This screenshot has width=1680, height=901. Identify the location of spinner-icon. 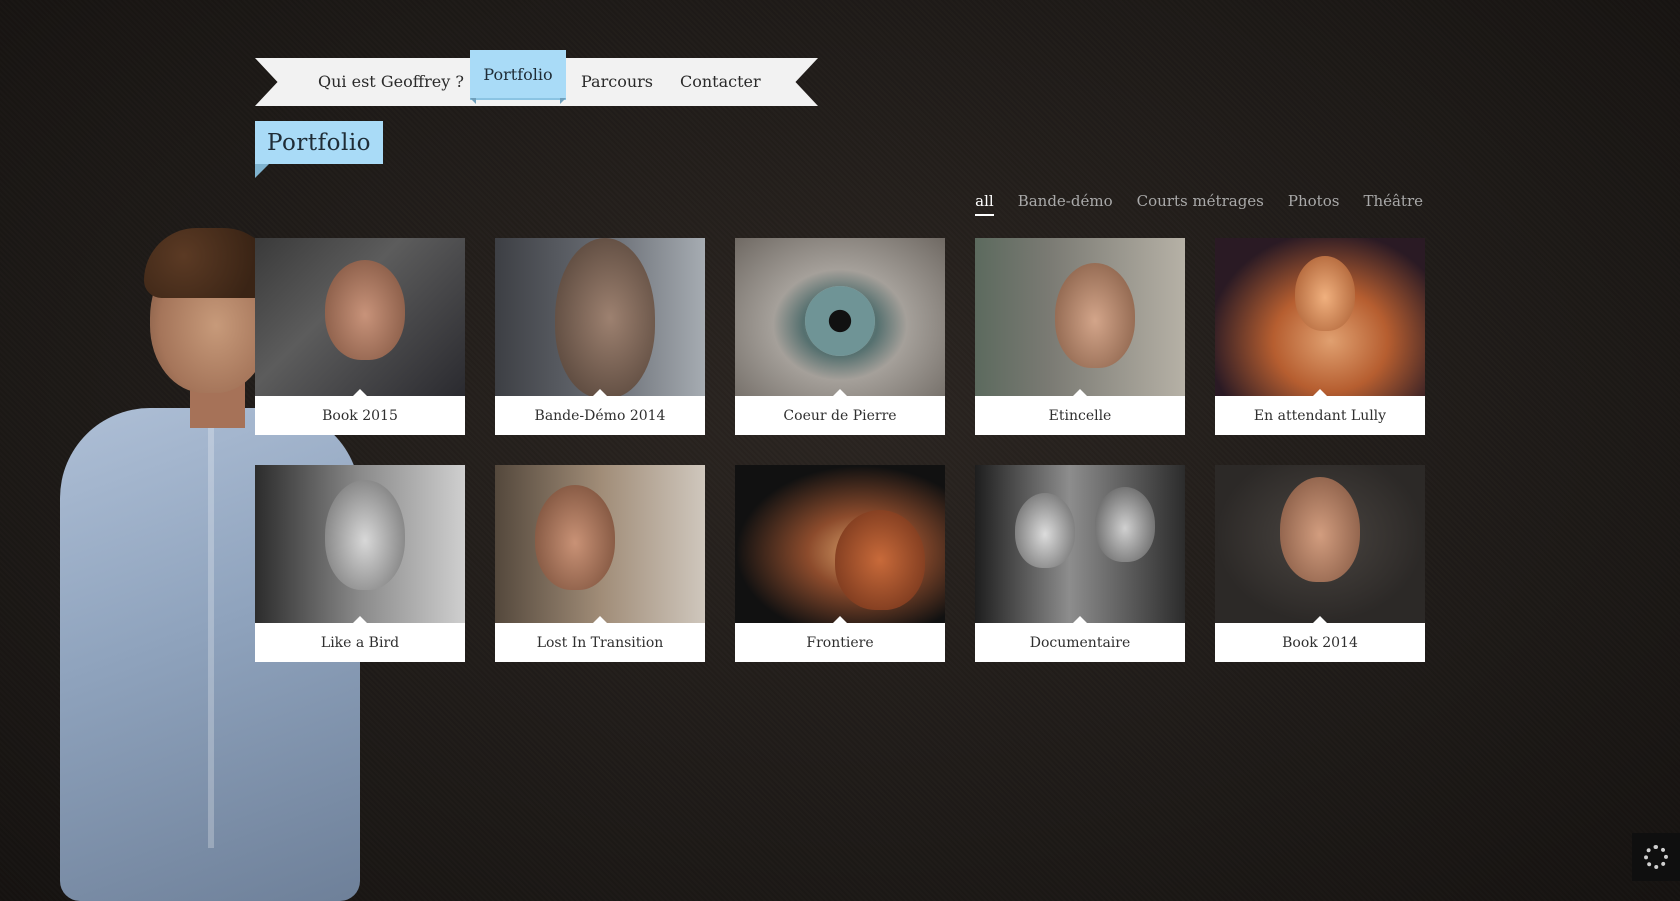
(1656, 857).